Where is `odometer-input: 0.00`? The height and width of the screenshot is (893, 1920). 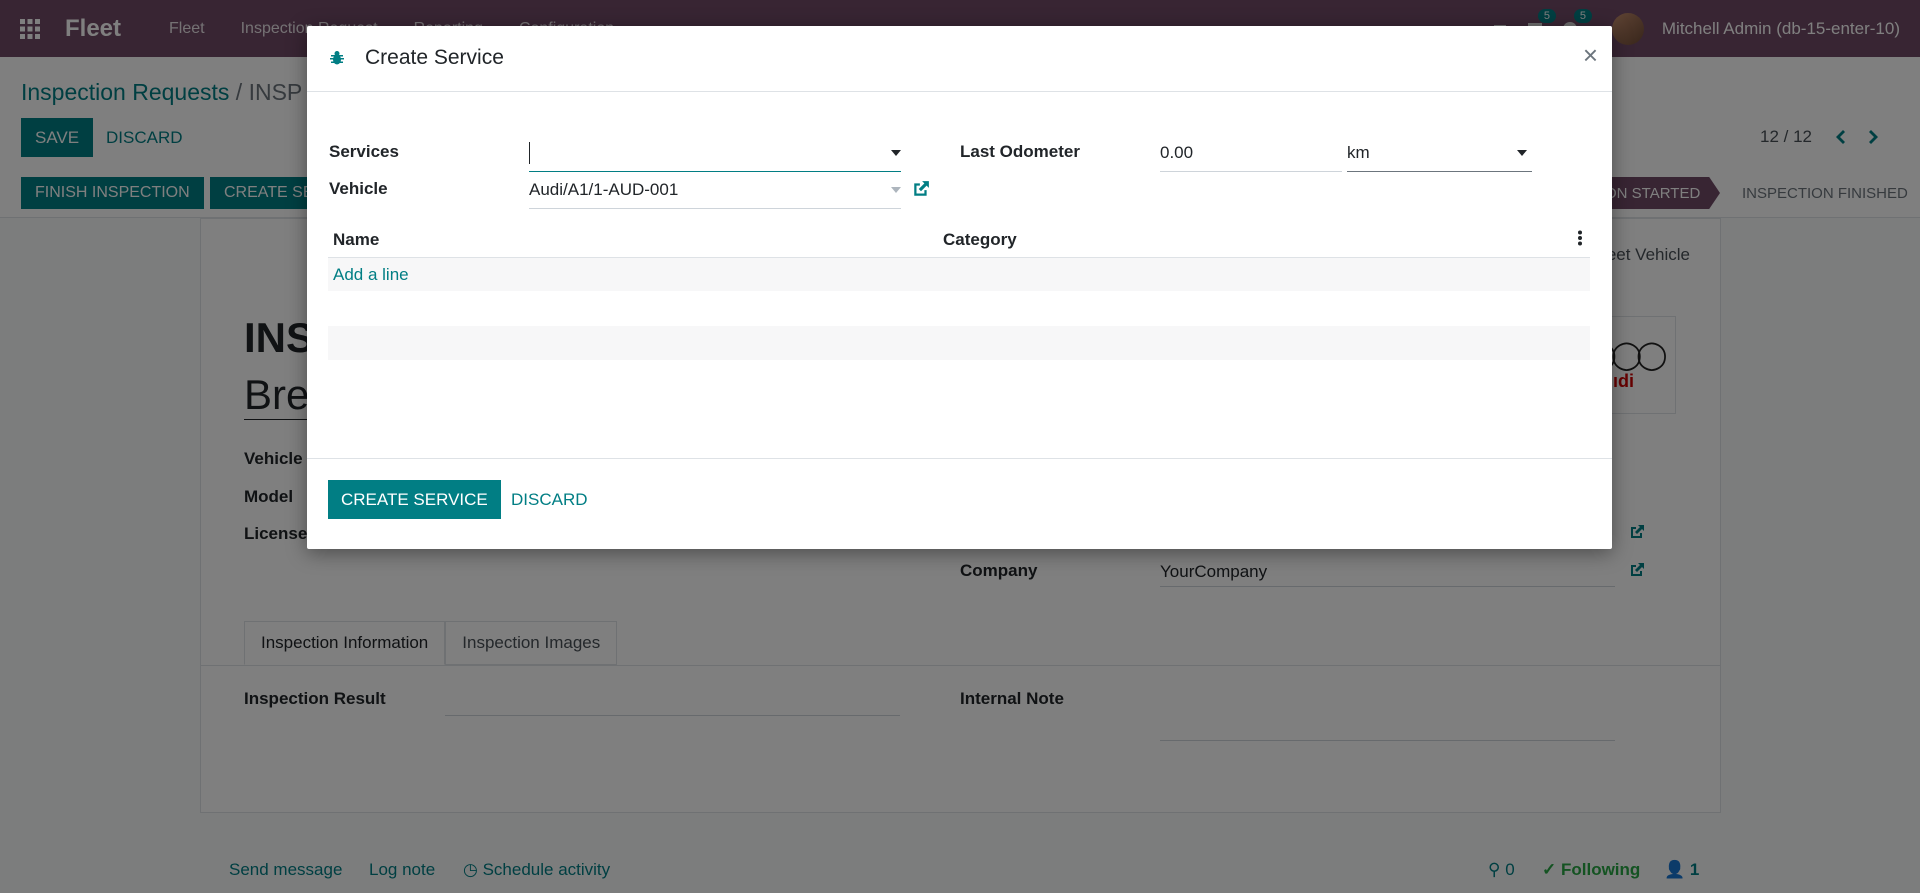
odometer-input: 0.00 is located at coordinates (1251, 157).